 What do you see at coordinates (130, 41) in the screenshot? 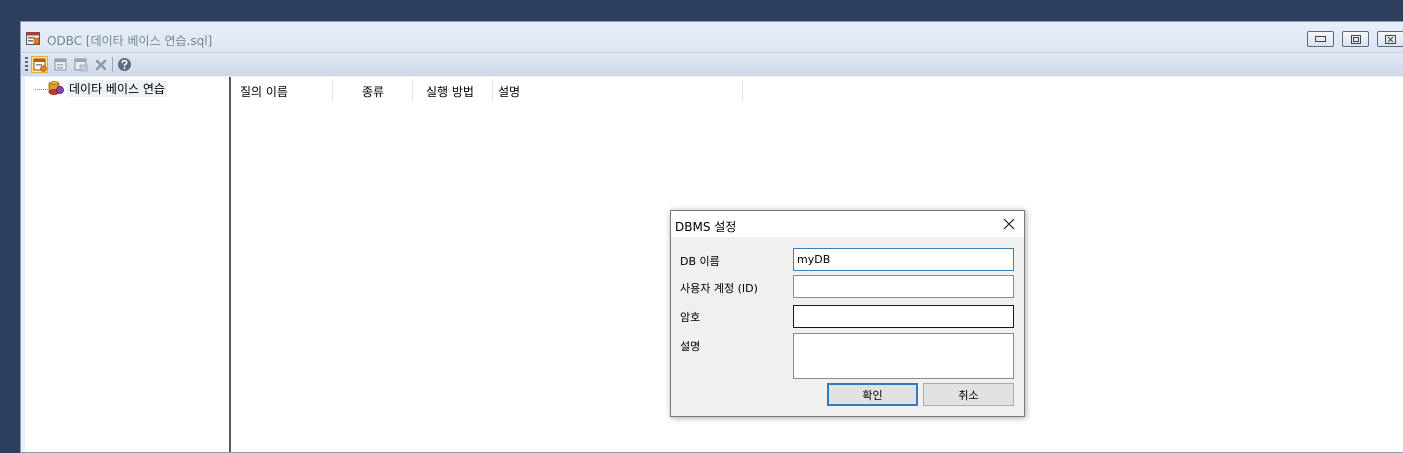
I see `window-title: ODBC [데이타 베이스 연습.sql]` at bounding box center [130, 41].